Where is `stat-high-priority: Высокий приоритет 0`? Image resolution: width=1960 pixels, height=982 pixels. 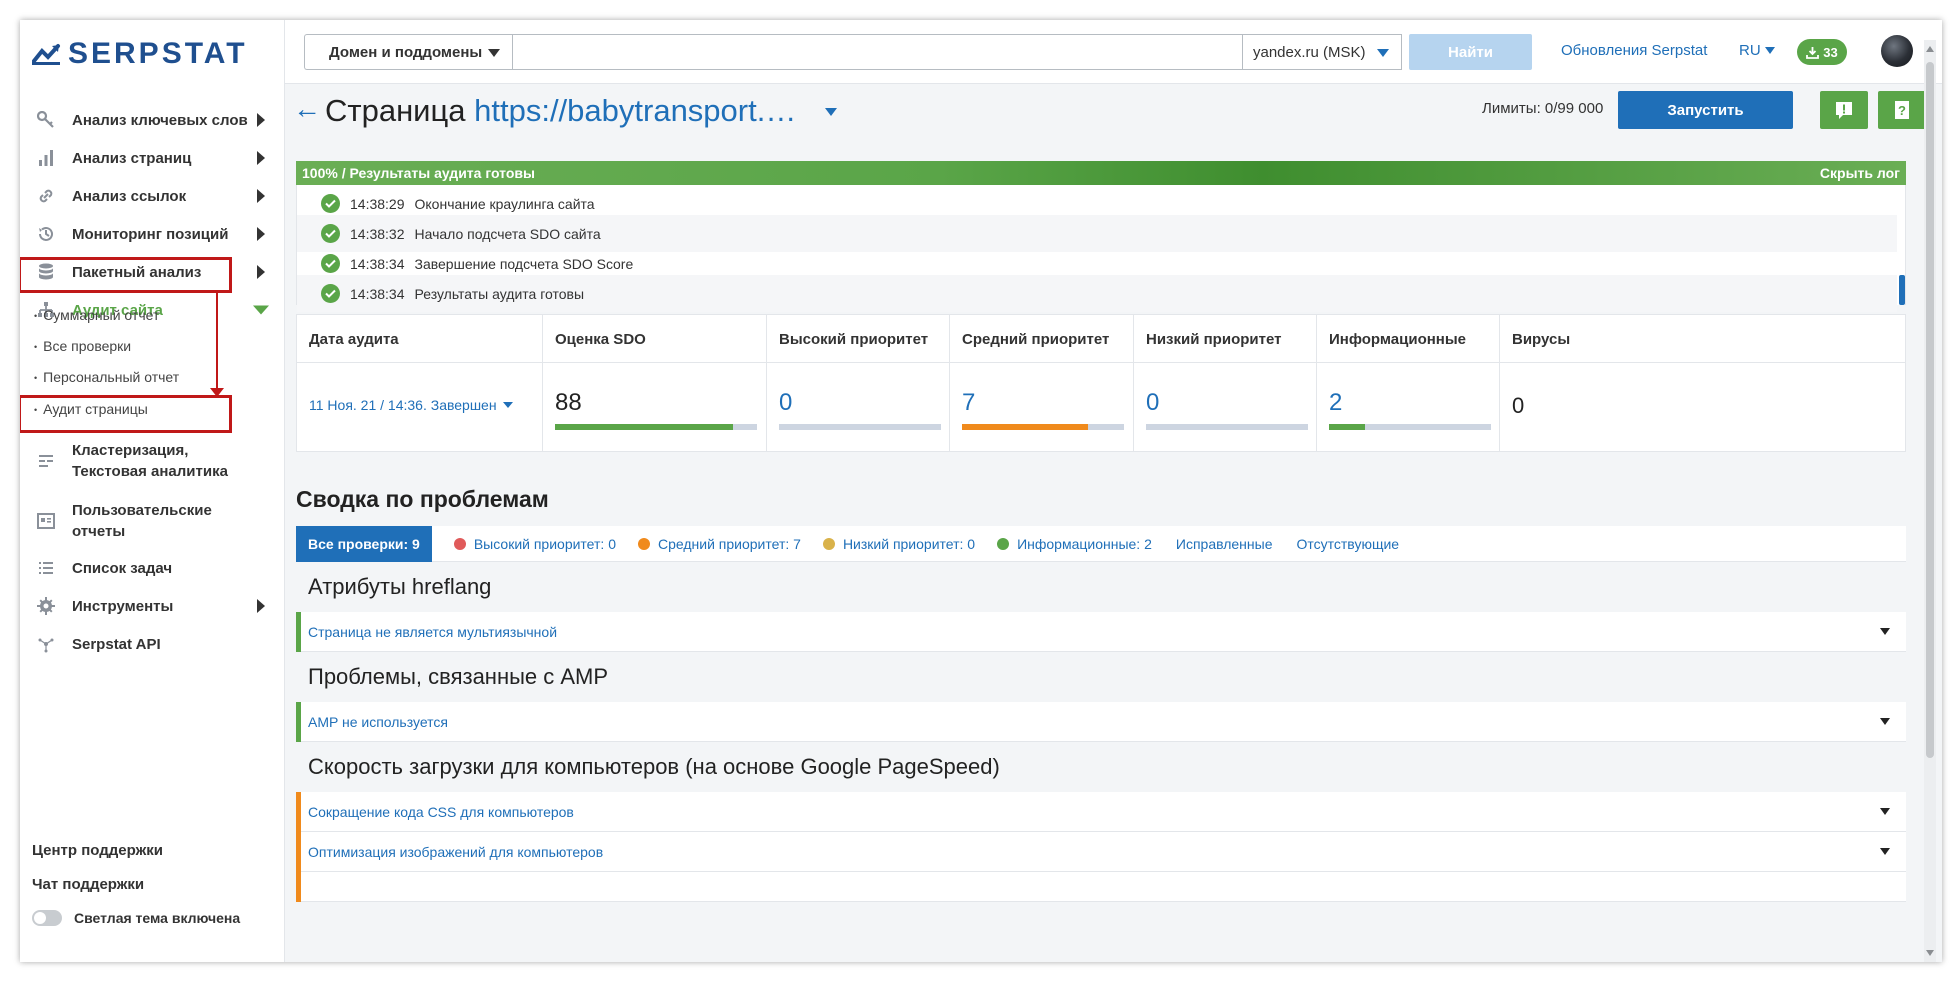
stat-high-priority: Высокий приоритет 0 is located at coordinates (858, 383).